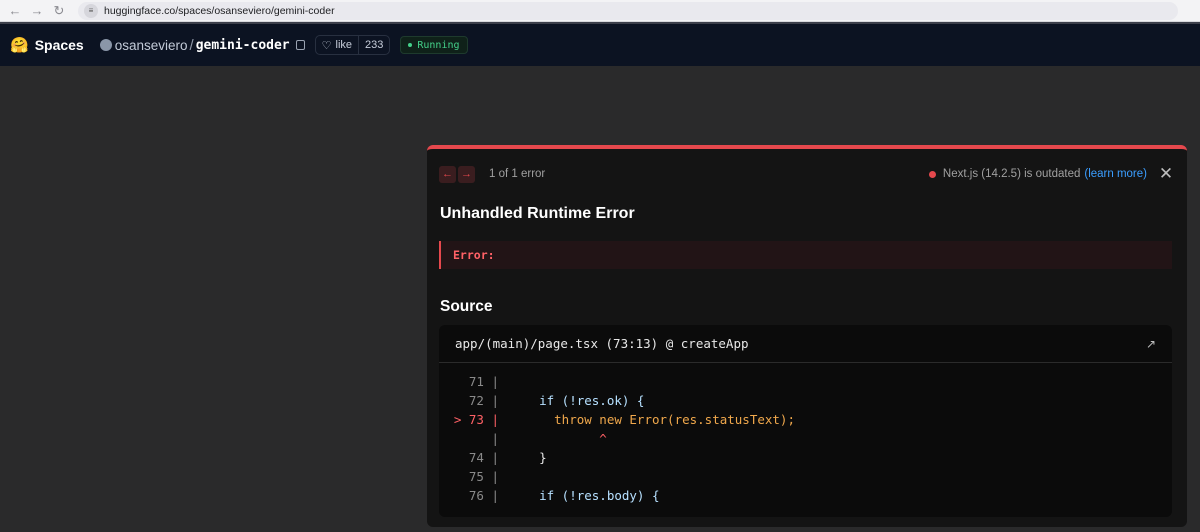 Image resolution: width=1200 pixels, height=532 pixels. Describe the element at coordinates (105, 45) in the screenshot. I see `owner-avatar` at that location.